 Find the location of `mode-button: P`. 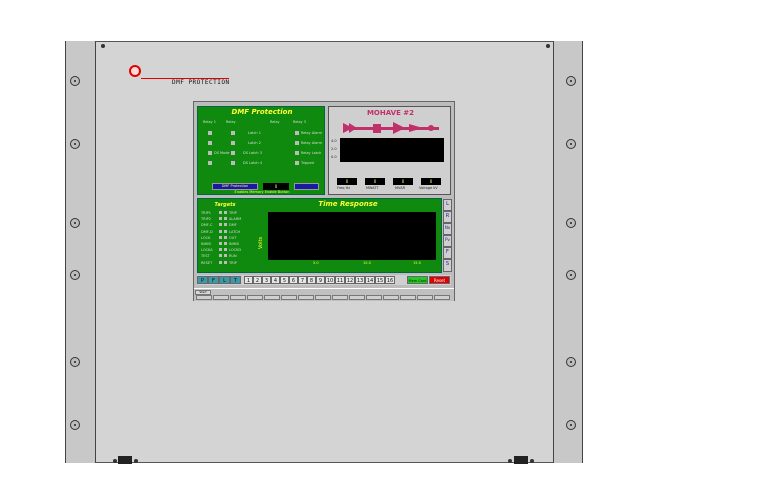

mode-button: P is located at coordinates (202, 280).